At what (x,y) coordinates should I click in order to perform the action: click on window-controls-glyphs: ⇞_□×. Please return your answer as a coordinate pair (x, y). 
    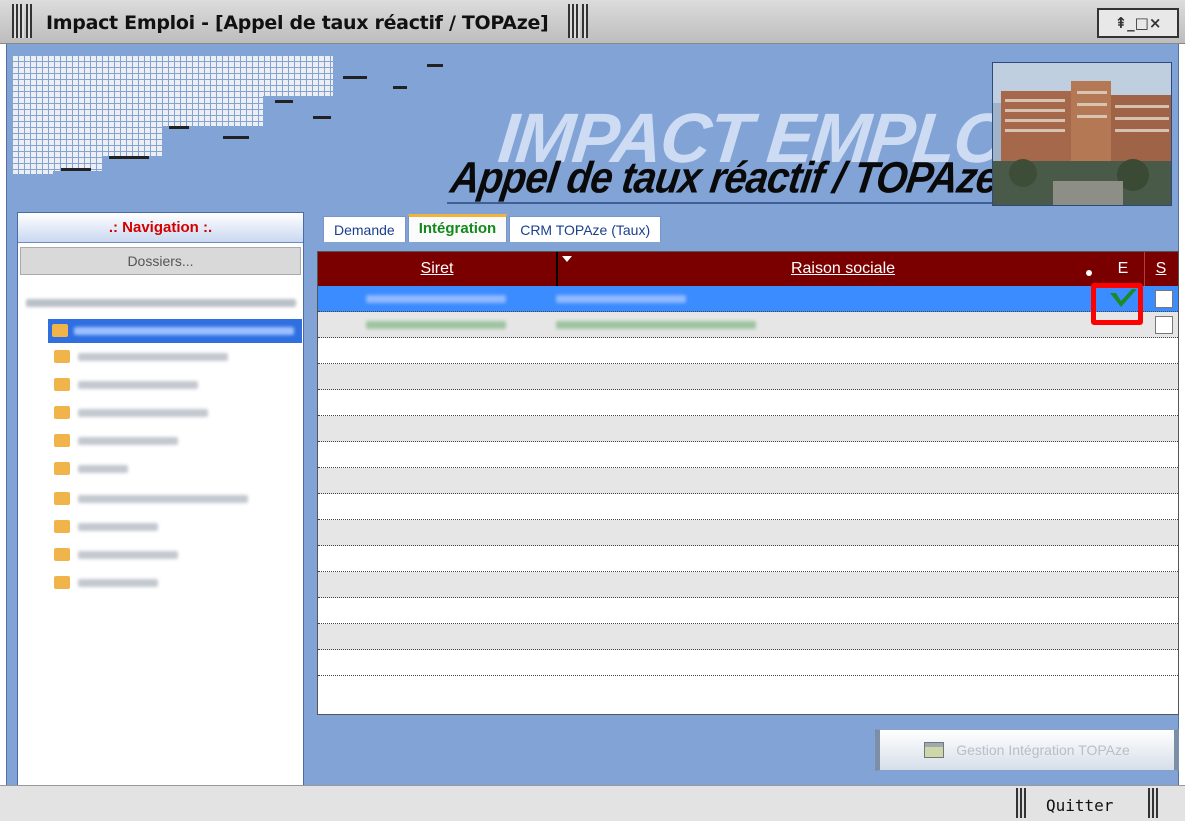
    Looking at the image, I should click on (1138, 23).